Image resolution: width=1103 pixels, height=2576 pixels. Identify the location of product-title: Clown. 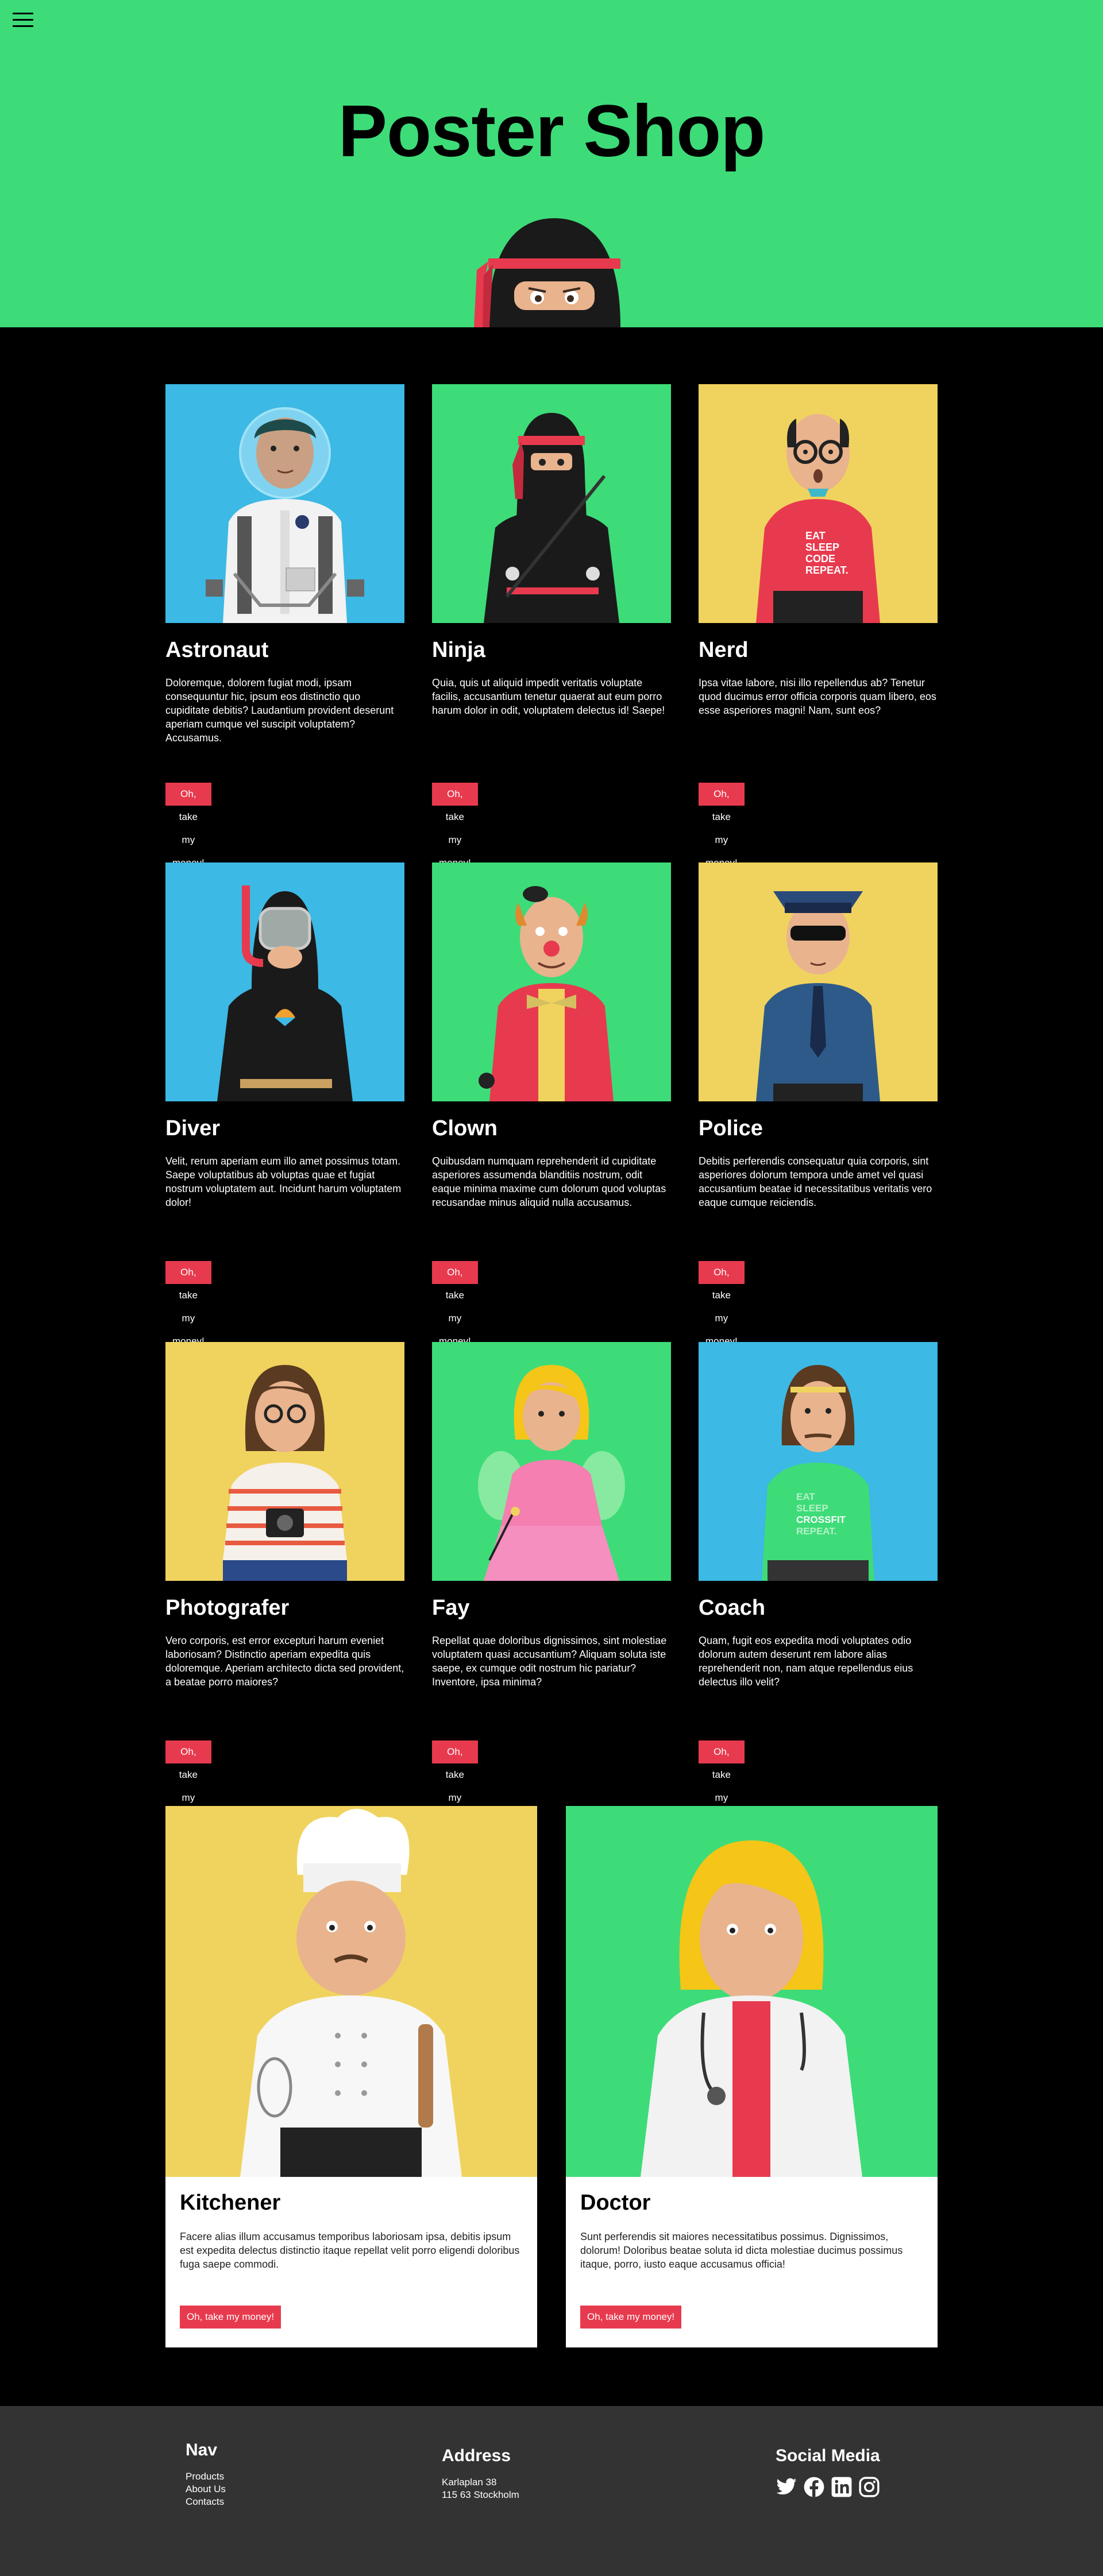
(464, 1128).